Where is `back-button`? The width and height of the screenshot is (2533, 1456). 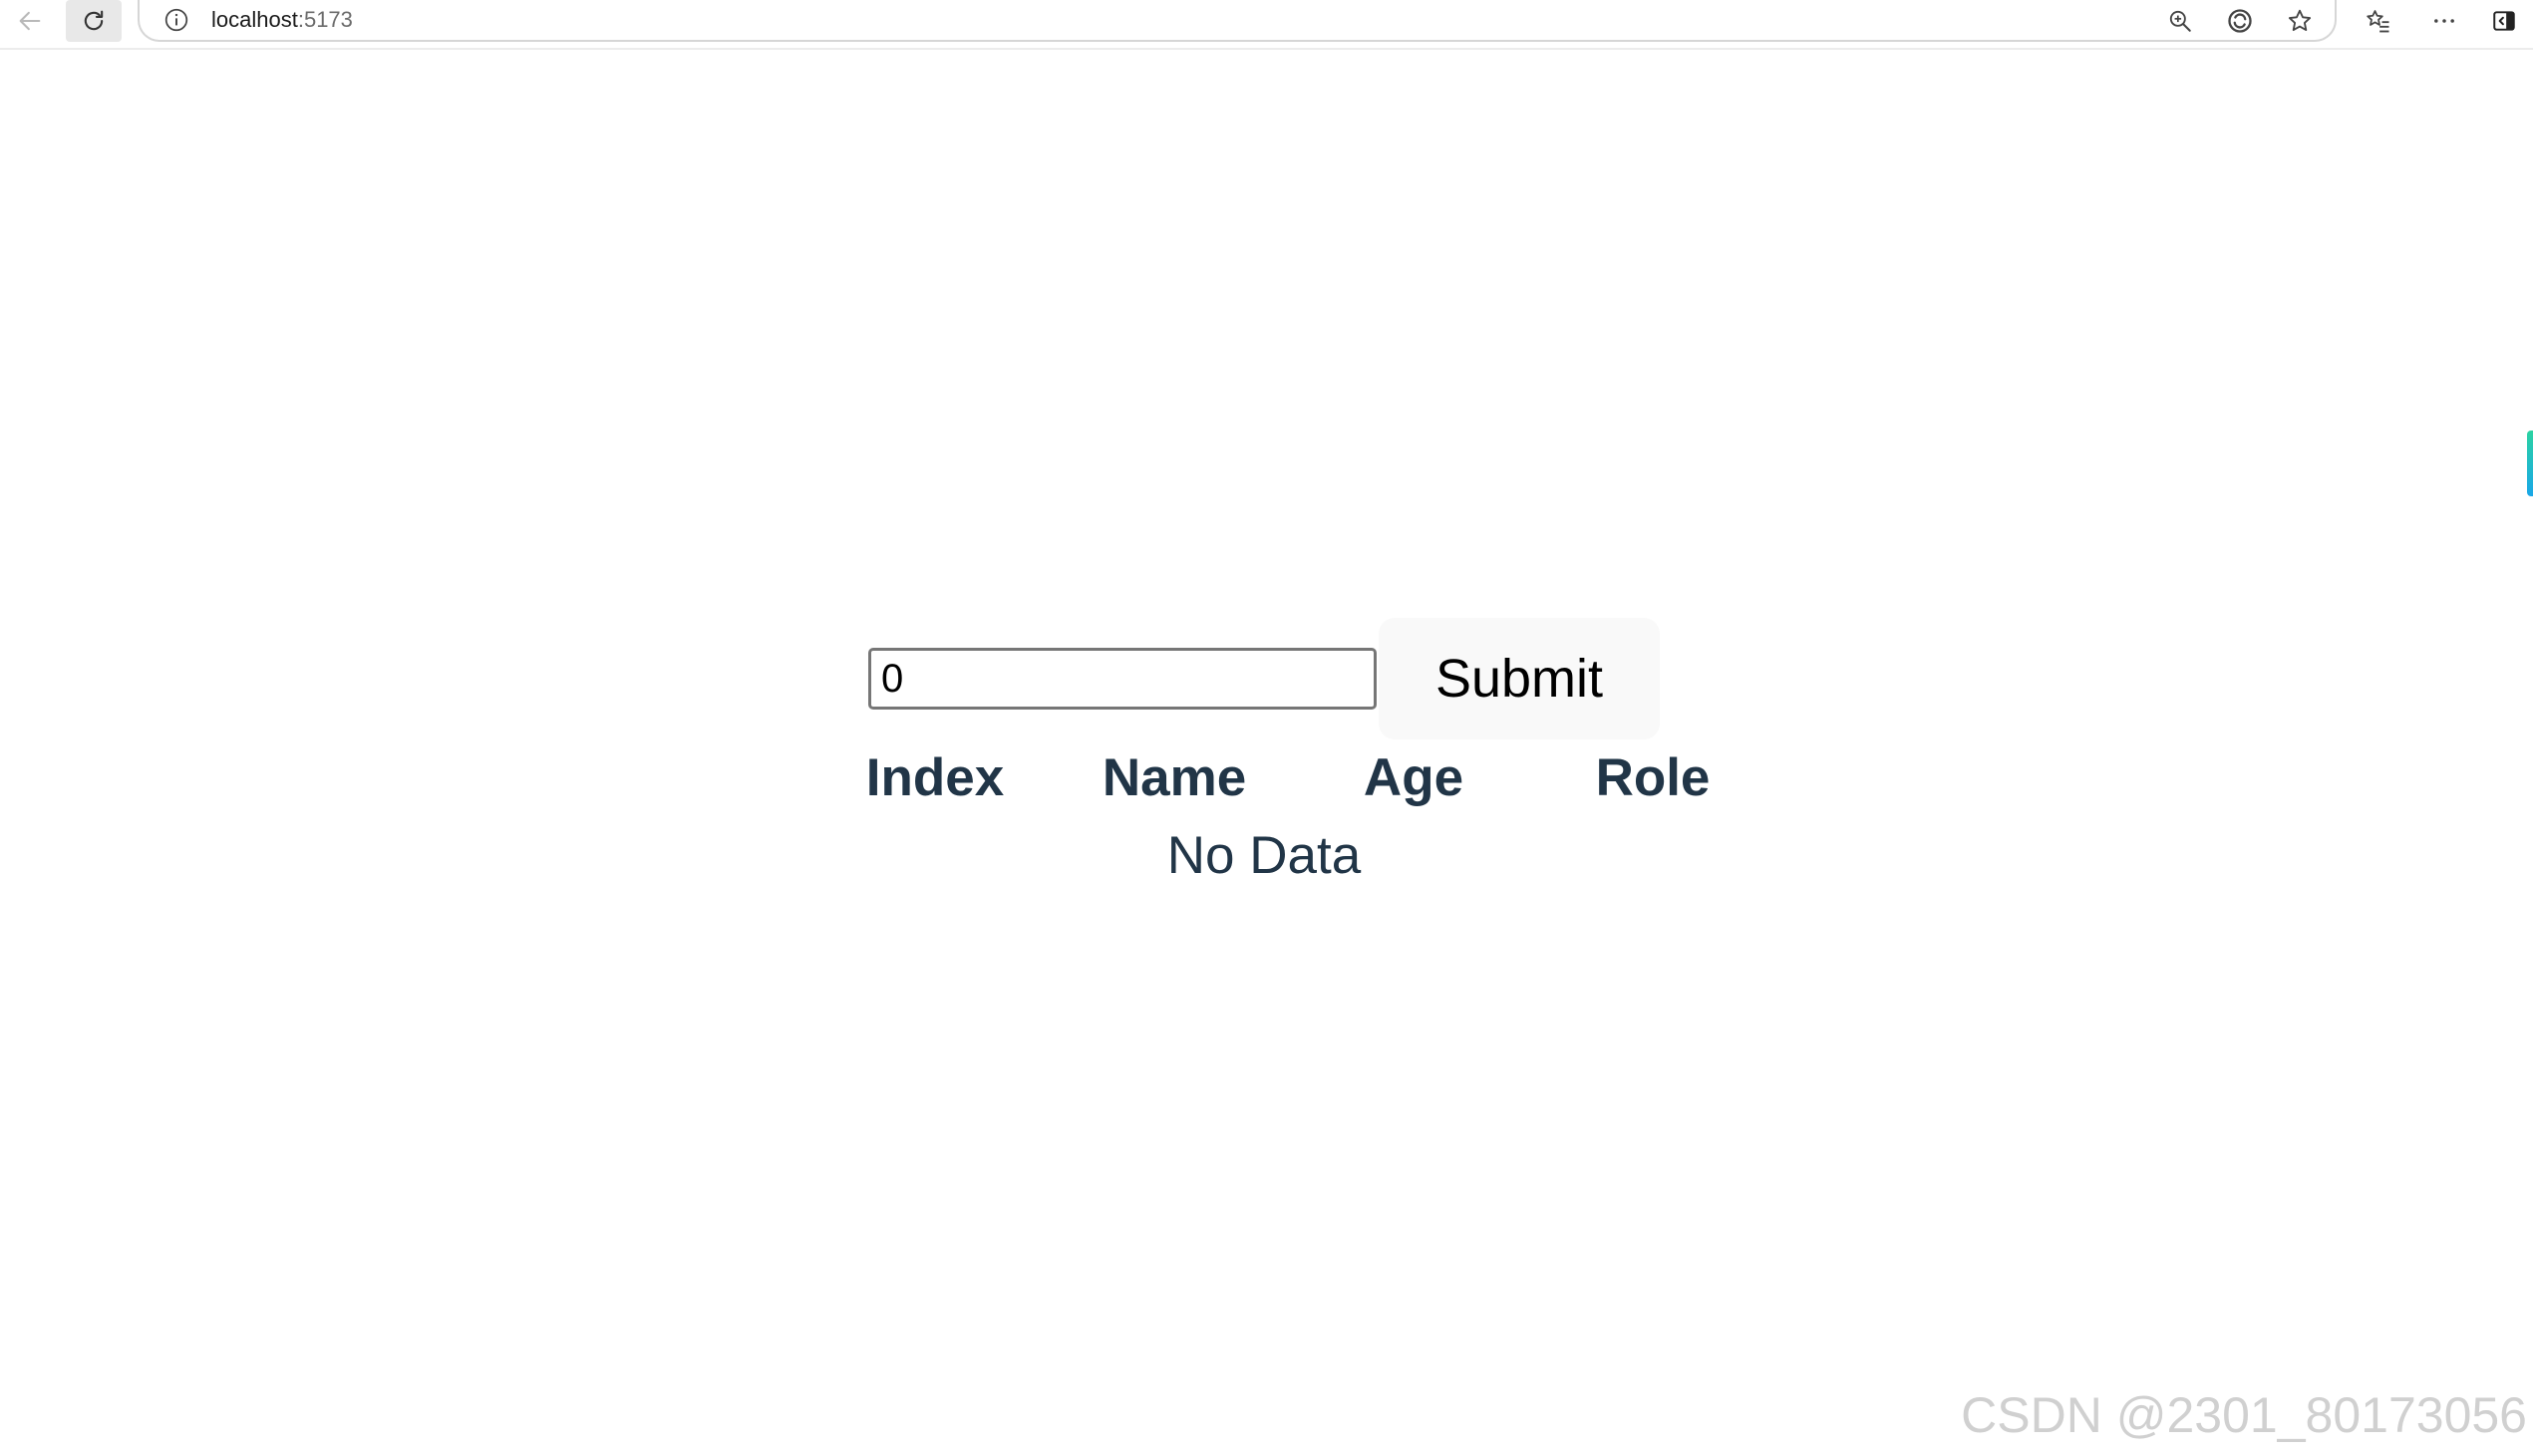 back-button is located at coordinates (30, 21).